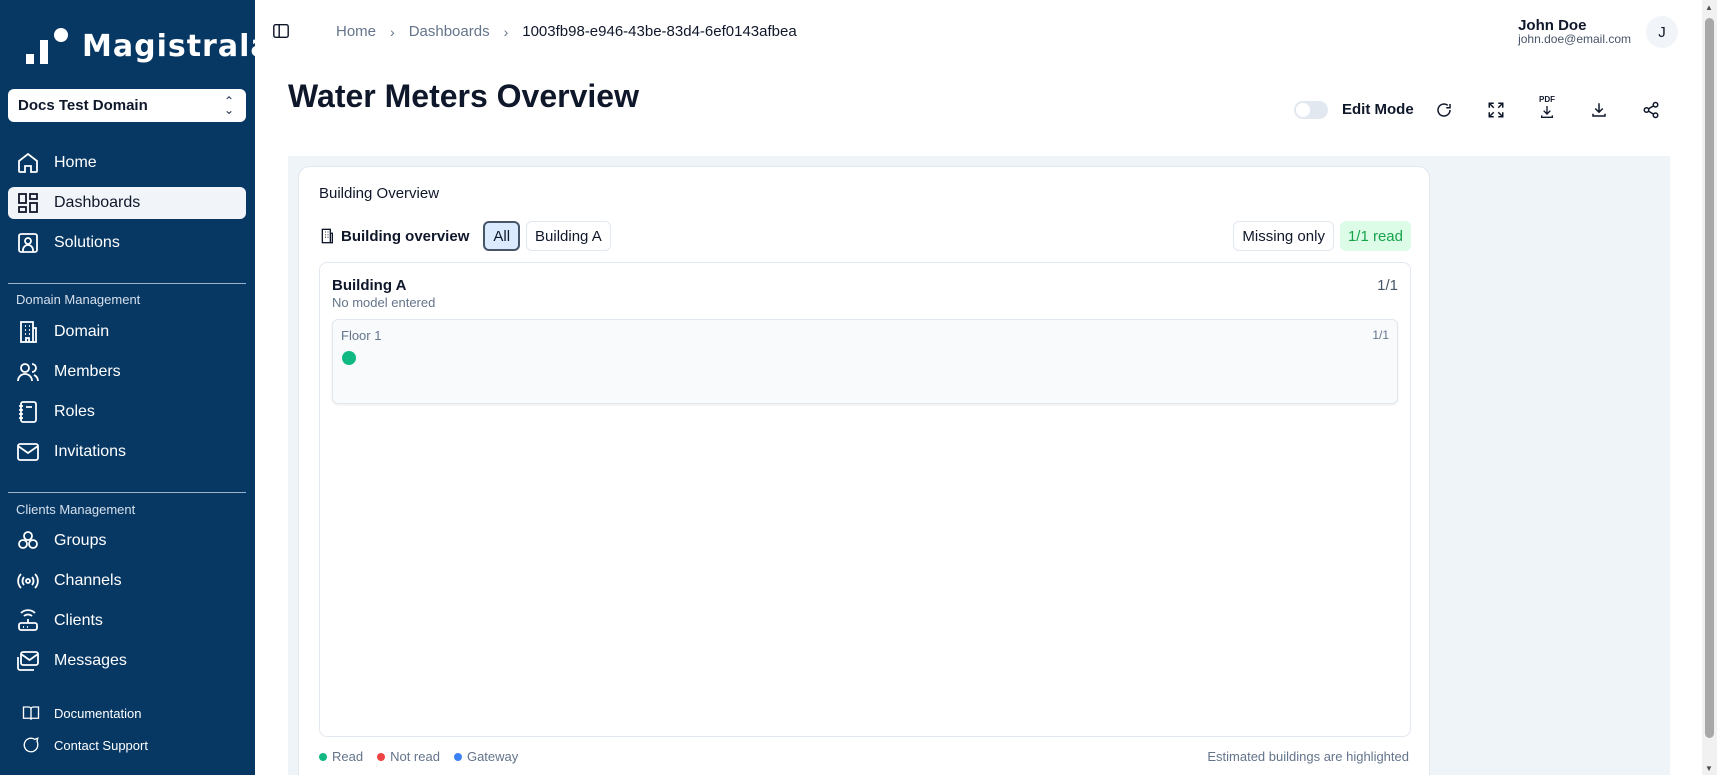 This screenshot has width=1717, height=775. Describe the element at coordinates (87, 242) in the screenshot. I see `sidebar-item-label: Solutions` at that location.